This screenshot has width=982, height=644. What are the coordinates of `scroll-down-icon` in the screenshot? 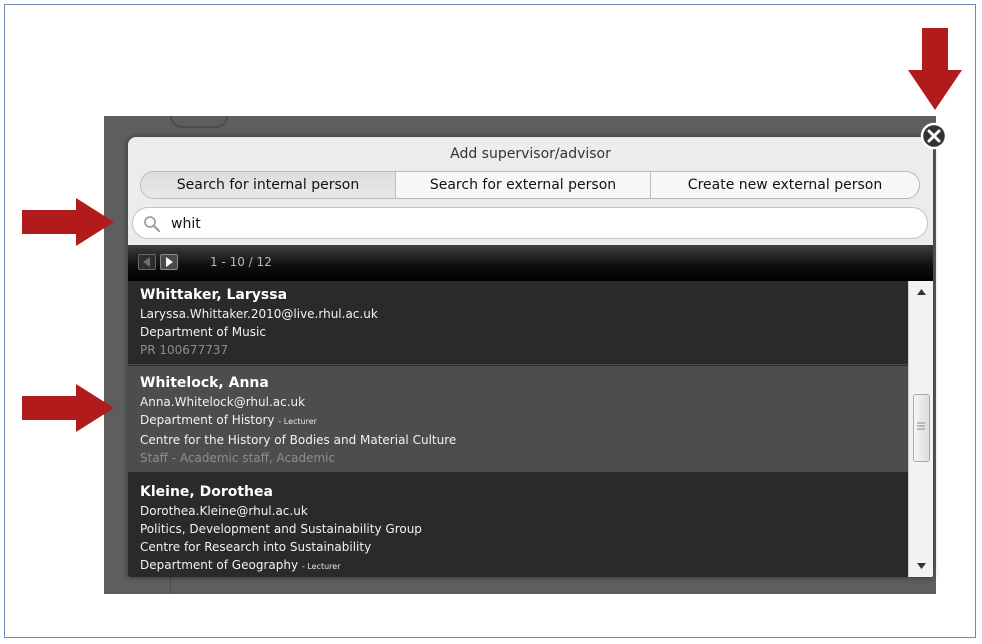 It's located at (921, 566).